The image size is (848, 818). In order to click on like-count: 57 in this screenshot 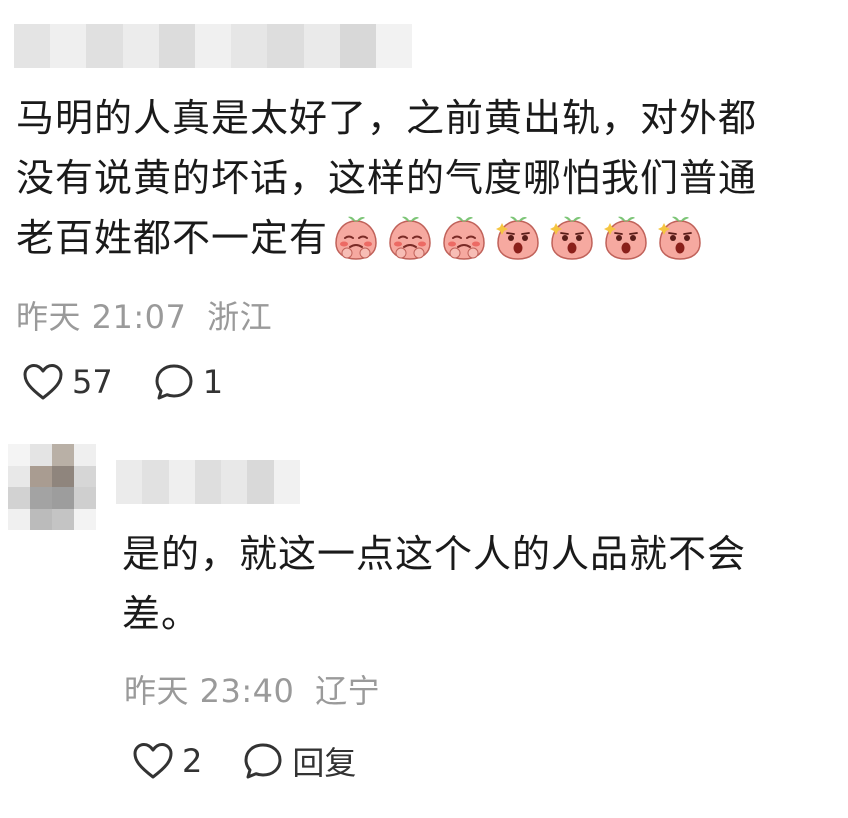, I will do `click(92, 382)`.